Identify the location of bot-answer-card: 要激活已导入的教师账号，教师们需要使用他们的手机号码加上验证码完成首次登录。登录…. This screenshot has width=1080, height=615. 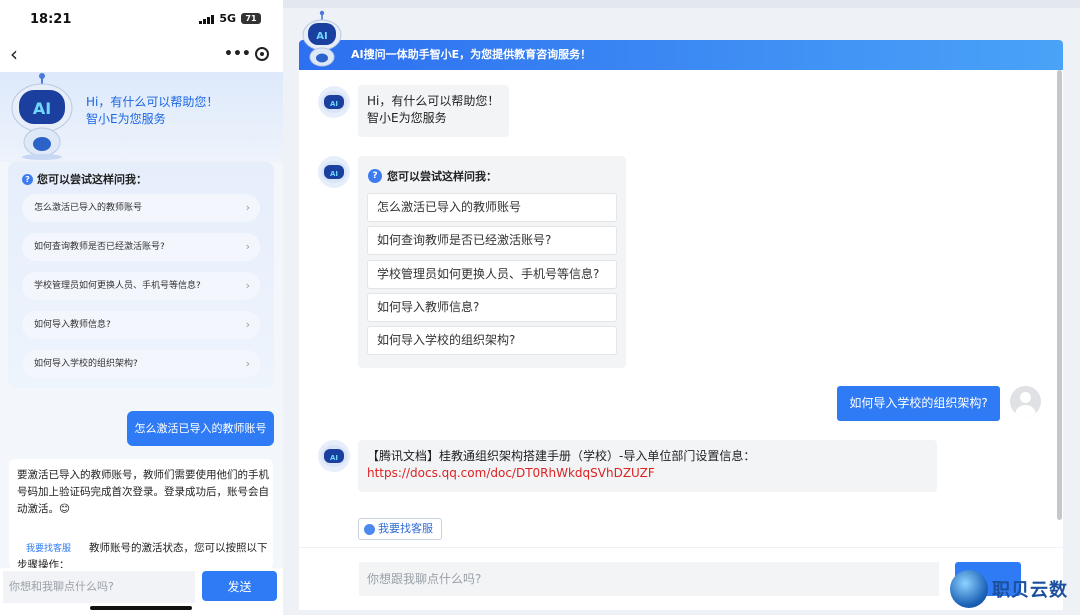
(141, 514).